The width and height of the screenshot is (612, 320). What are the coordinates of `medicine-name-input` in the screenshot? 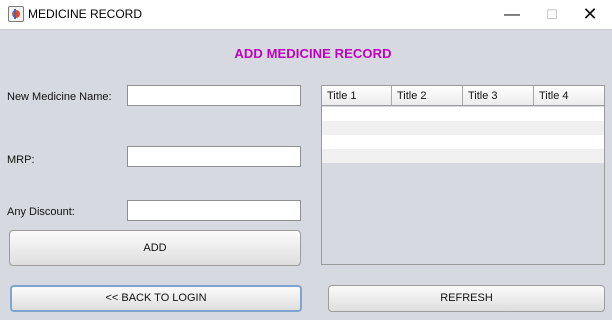 It's located at (214, 95).